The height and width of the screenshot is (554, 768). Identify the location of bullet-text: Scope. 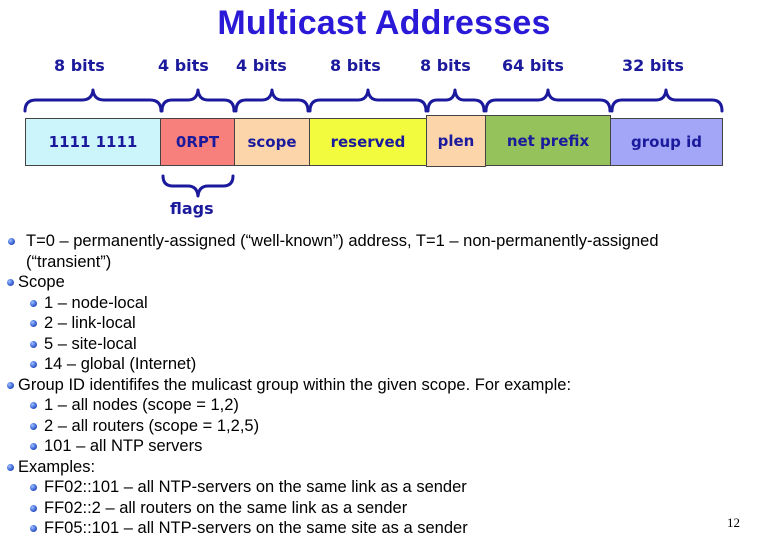
(41, 282).